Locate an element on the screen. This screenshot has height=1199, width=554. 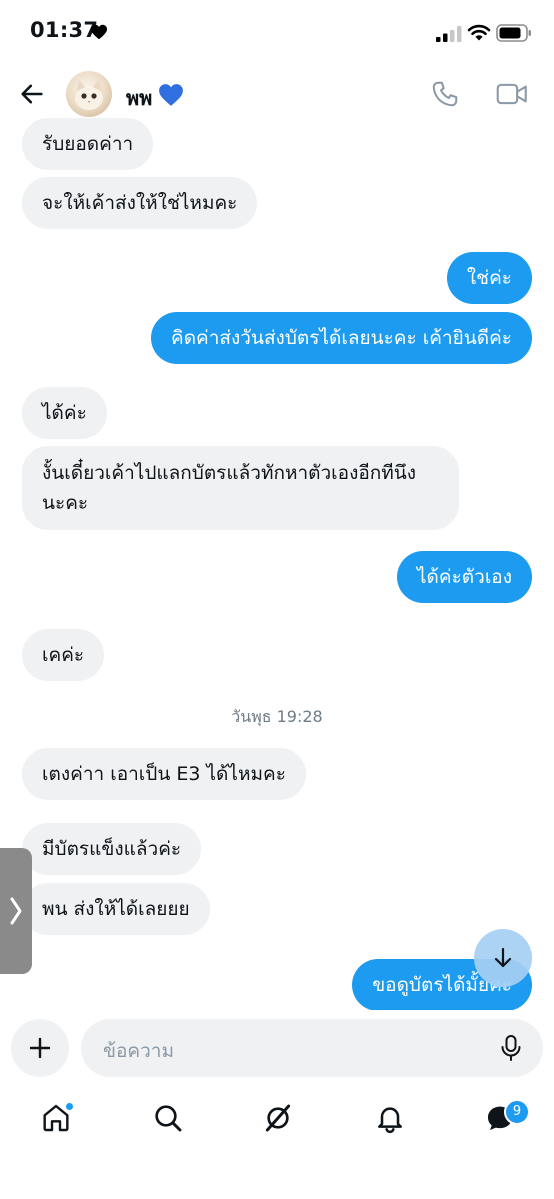
message-outgoing: ได้ค่ะตัวเอง is located at coordinates (464, 577).